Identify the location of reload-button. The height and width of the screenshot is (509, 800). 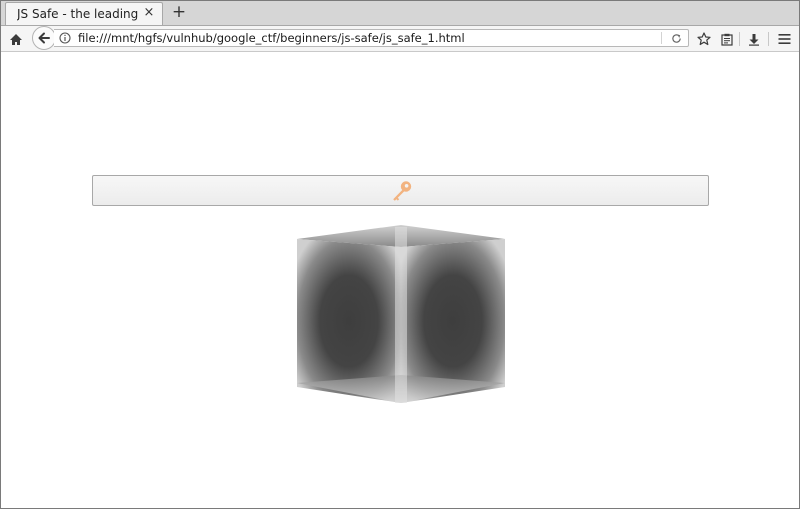
(676, 38).